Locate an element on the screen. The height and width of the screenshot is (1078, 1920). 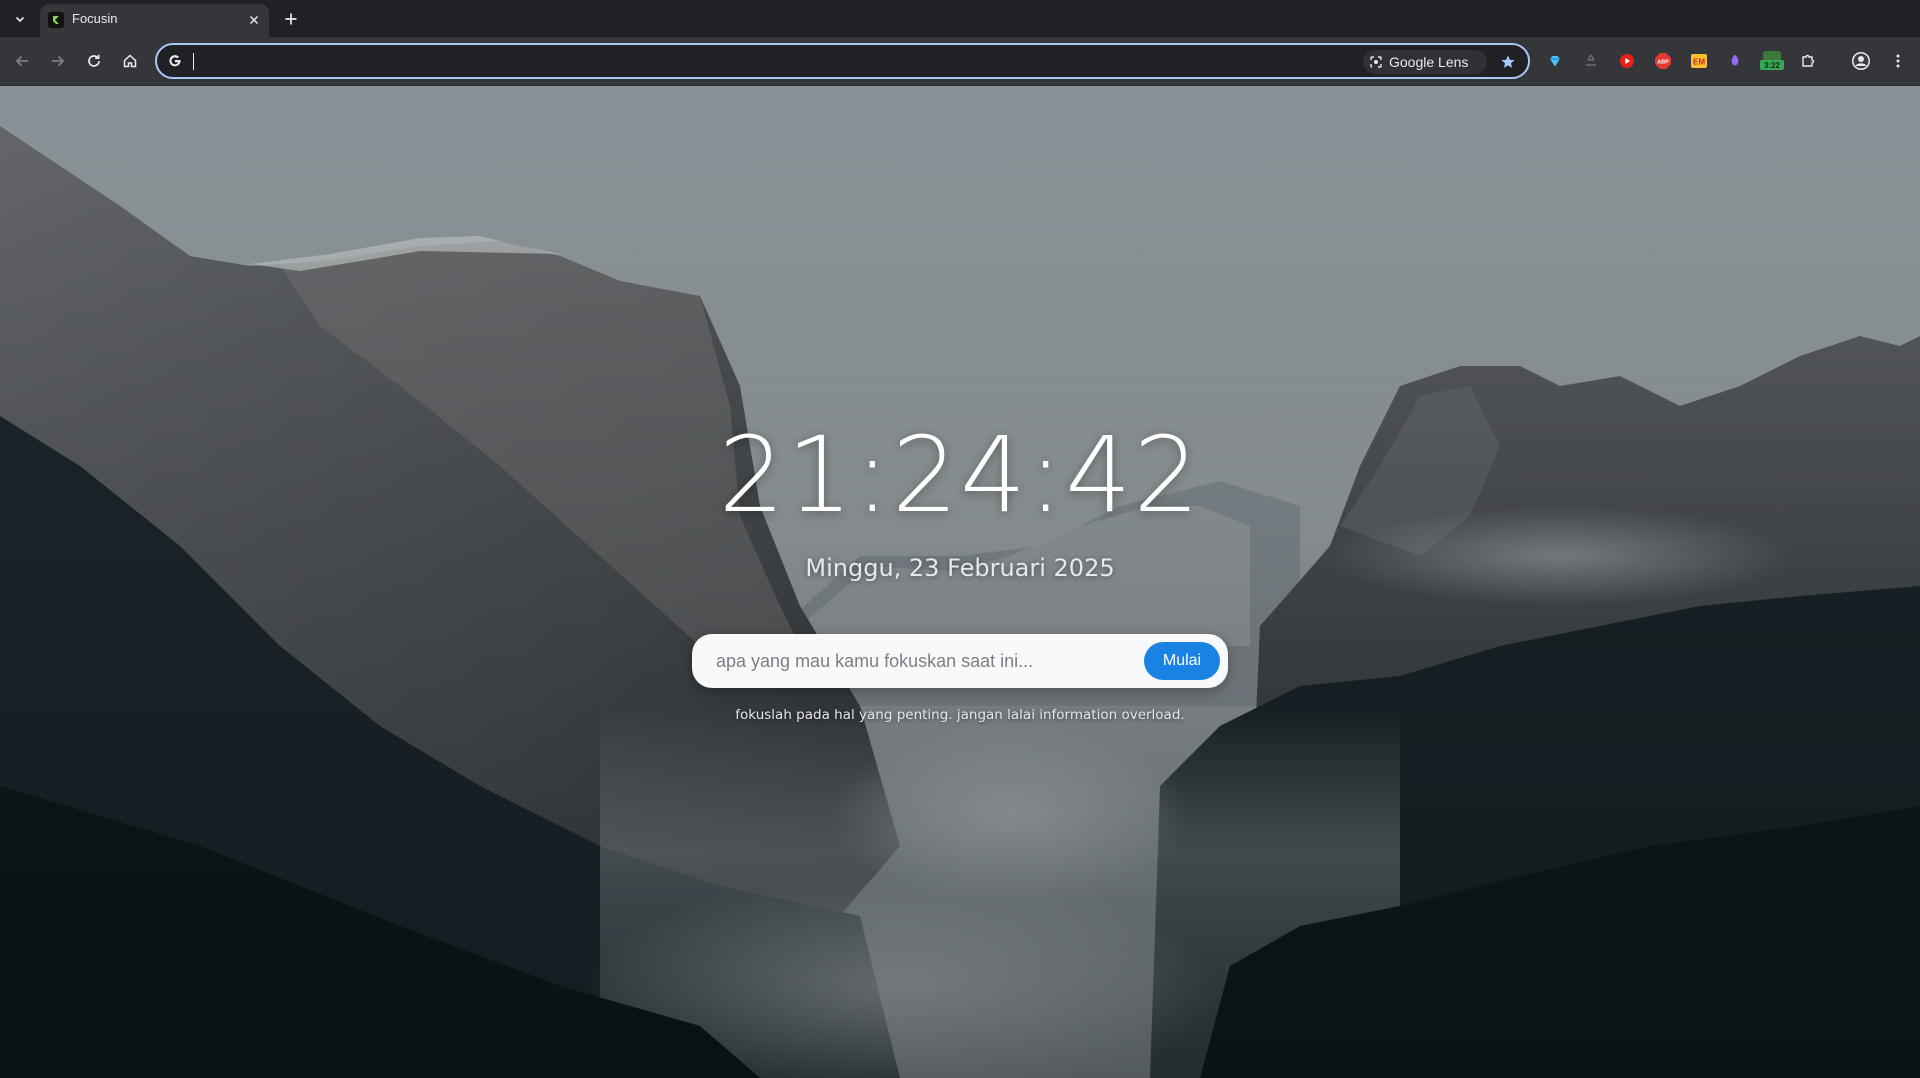
tab-strip: Focusin is located at coordinates (960, 18).